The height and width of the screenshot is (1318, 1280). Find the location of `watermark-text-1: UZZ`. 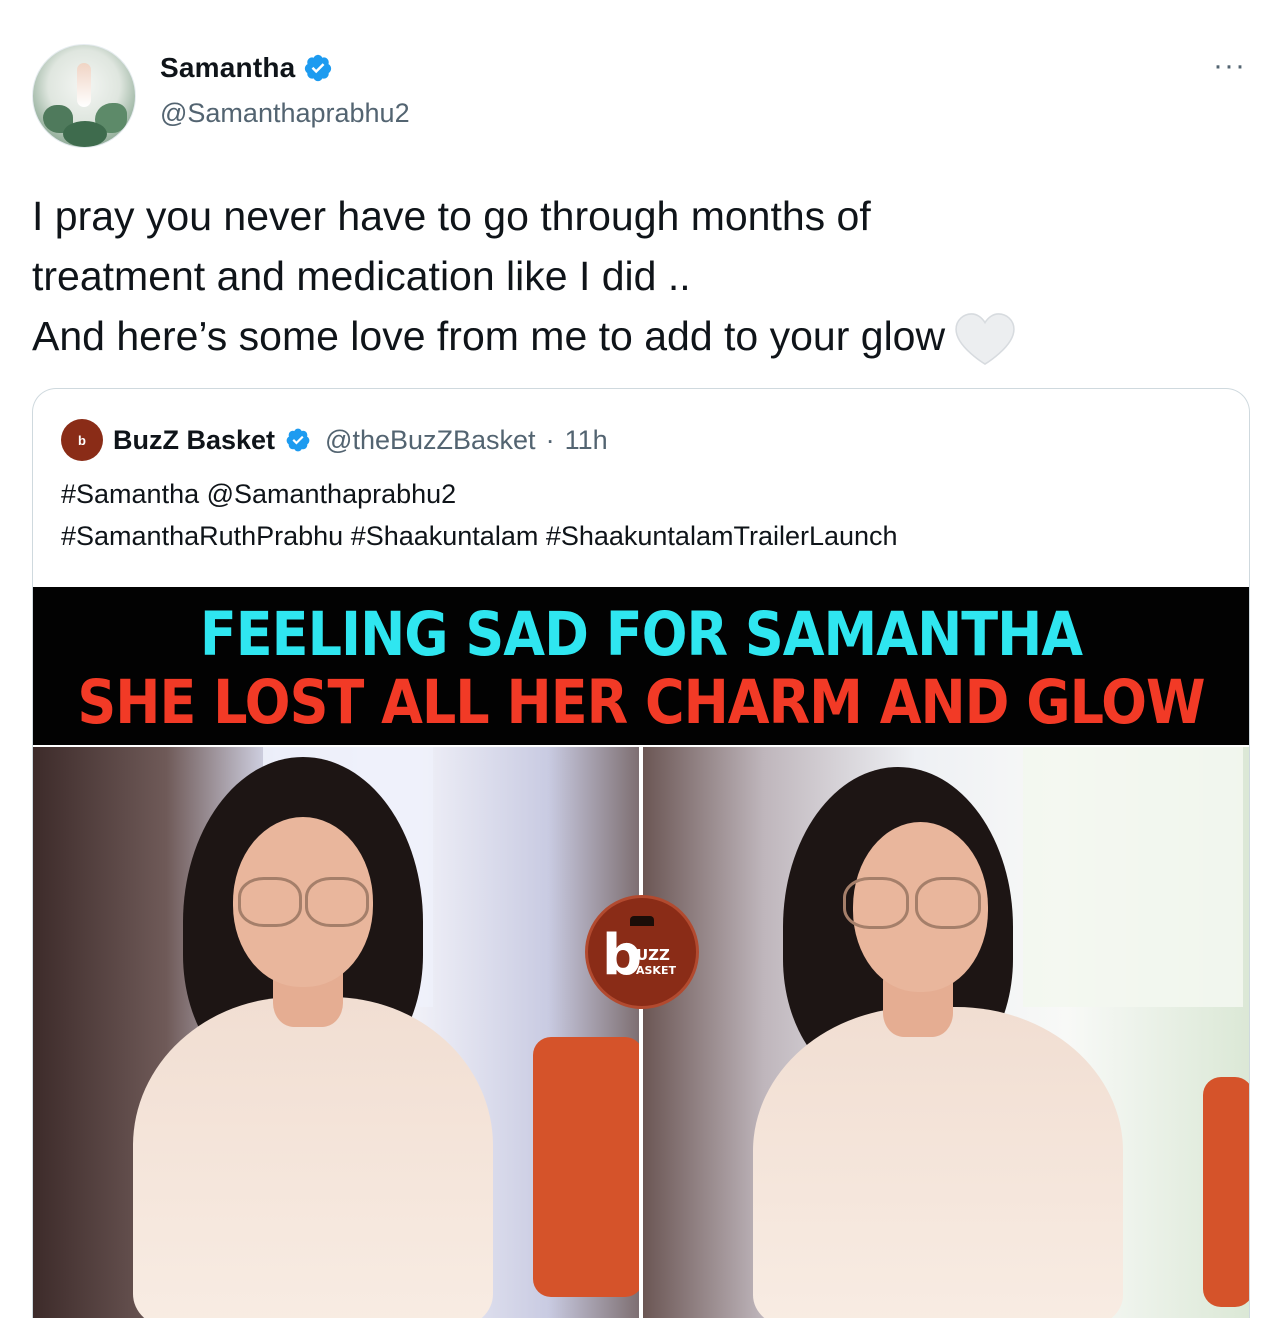

watermark-text-1: UZZ is located at coordinates (653, 955).